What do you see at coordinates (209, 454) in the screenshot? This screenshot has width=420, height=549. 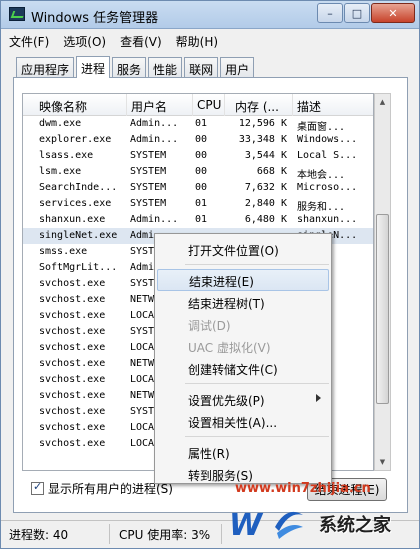 I see `context-menu-item-label: 属性(R)` at bounding box center [209, 454].